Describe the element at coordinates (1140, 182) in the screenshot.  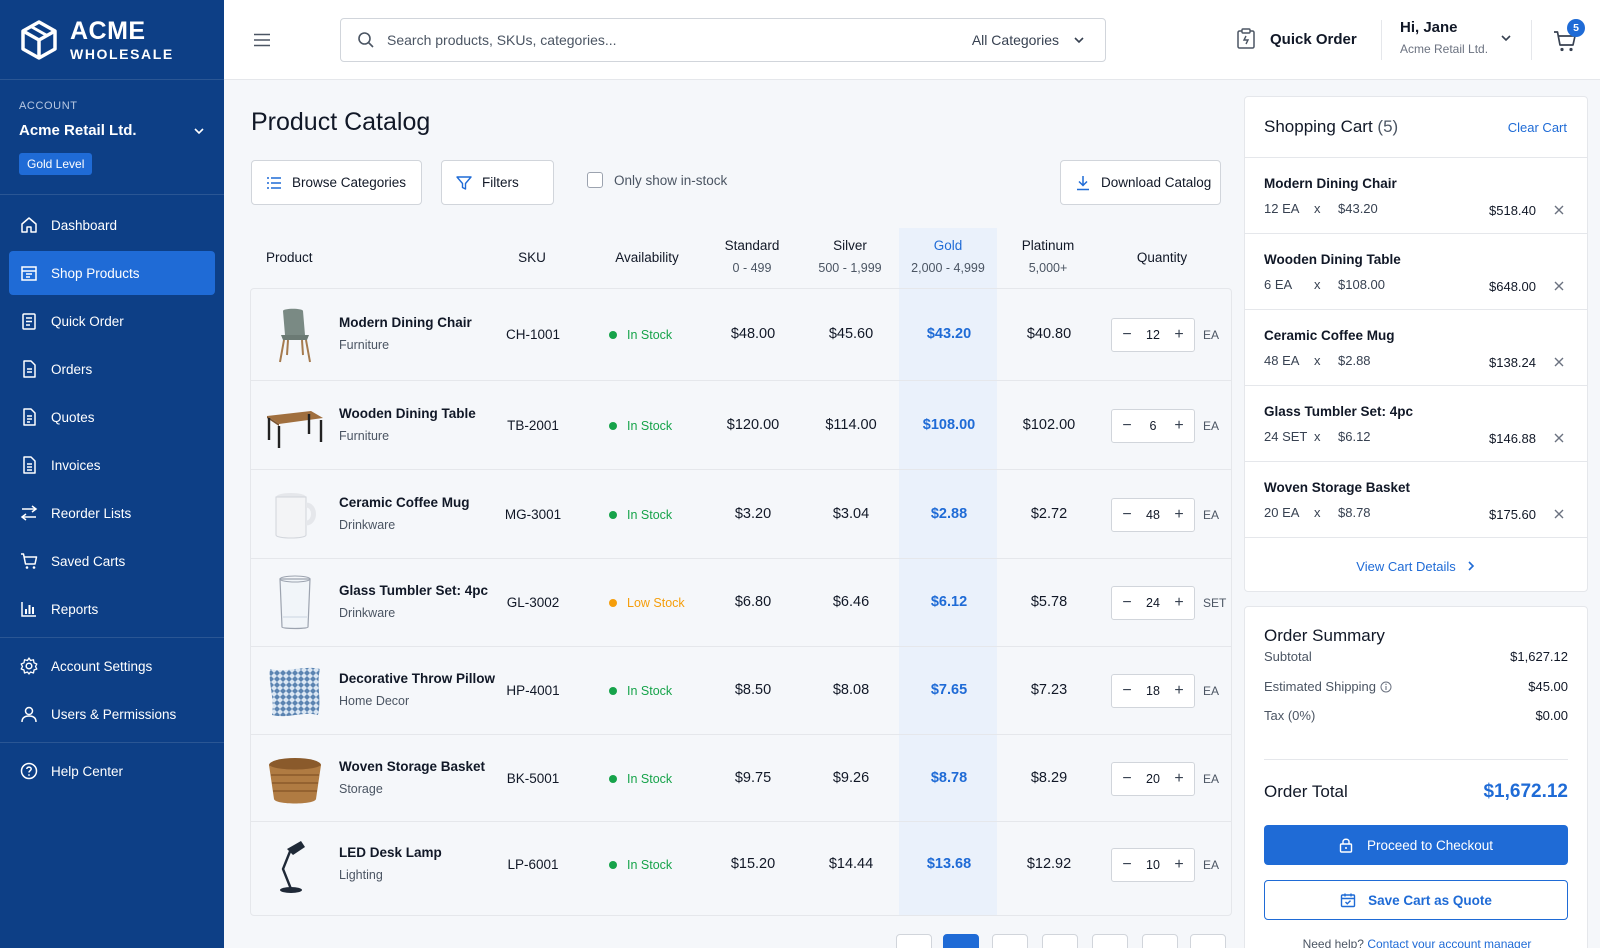
I see `download-catalog-button: Download Catalog` at that location.